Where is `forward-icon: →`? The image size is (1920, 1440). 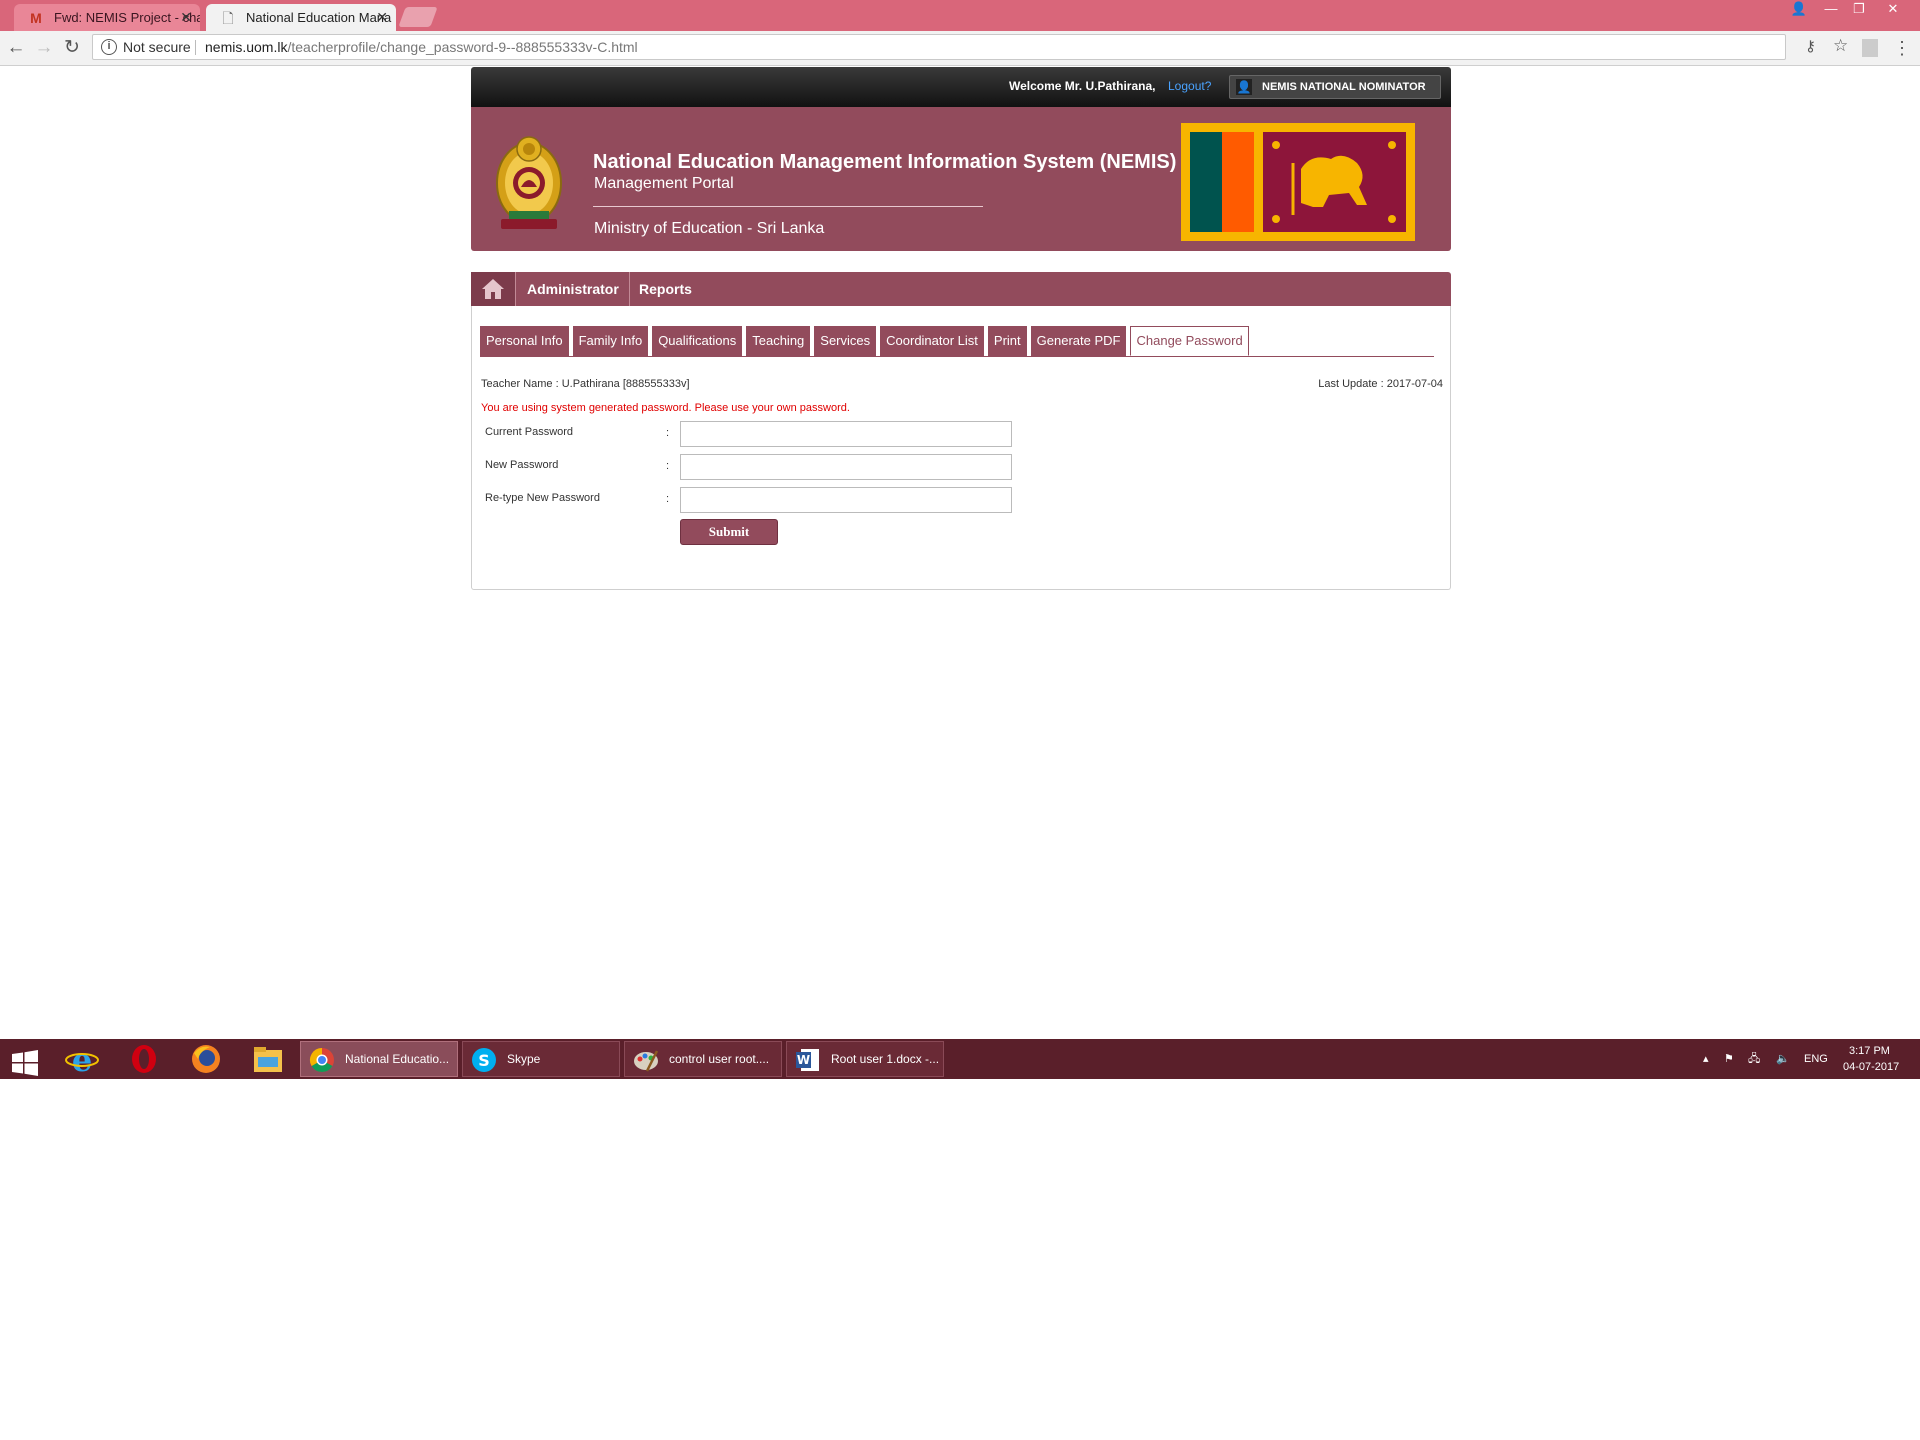
forward-icon: → is located at coordinates (44, 48).